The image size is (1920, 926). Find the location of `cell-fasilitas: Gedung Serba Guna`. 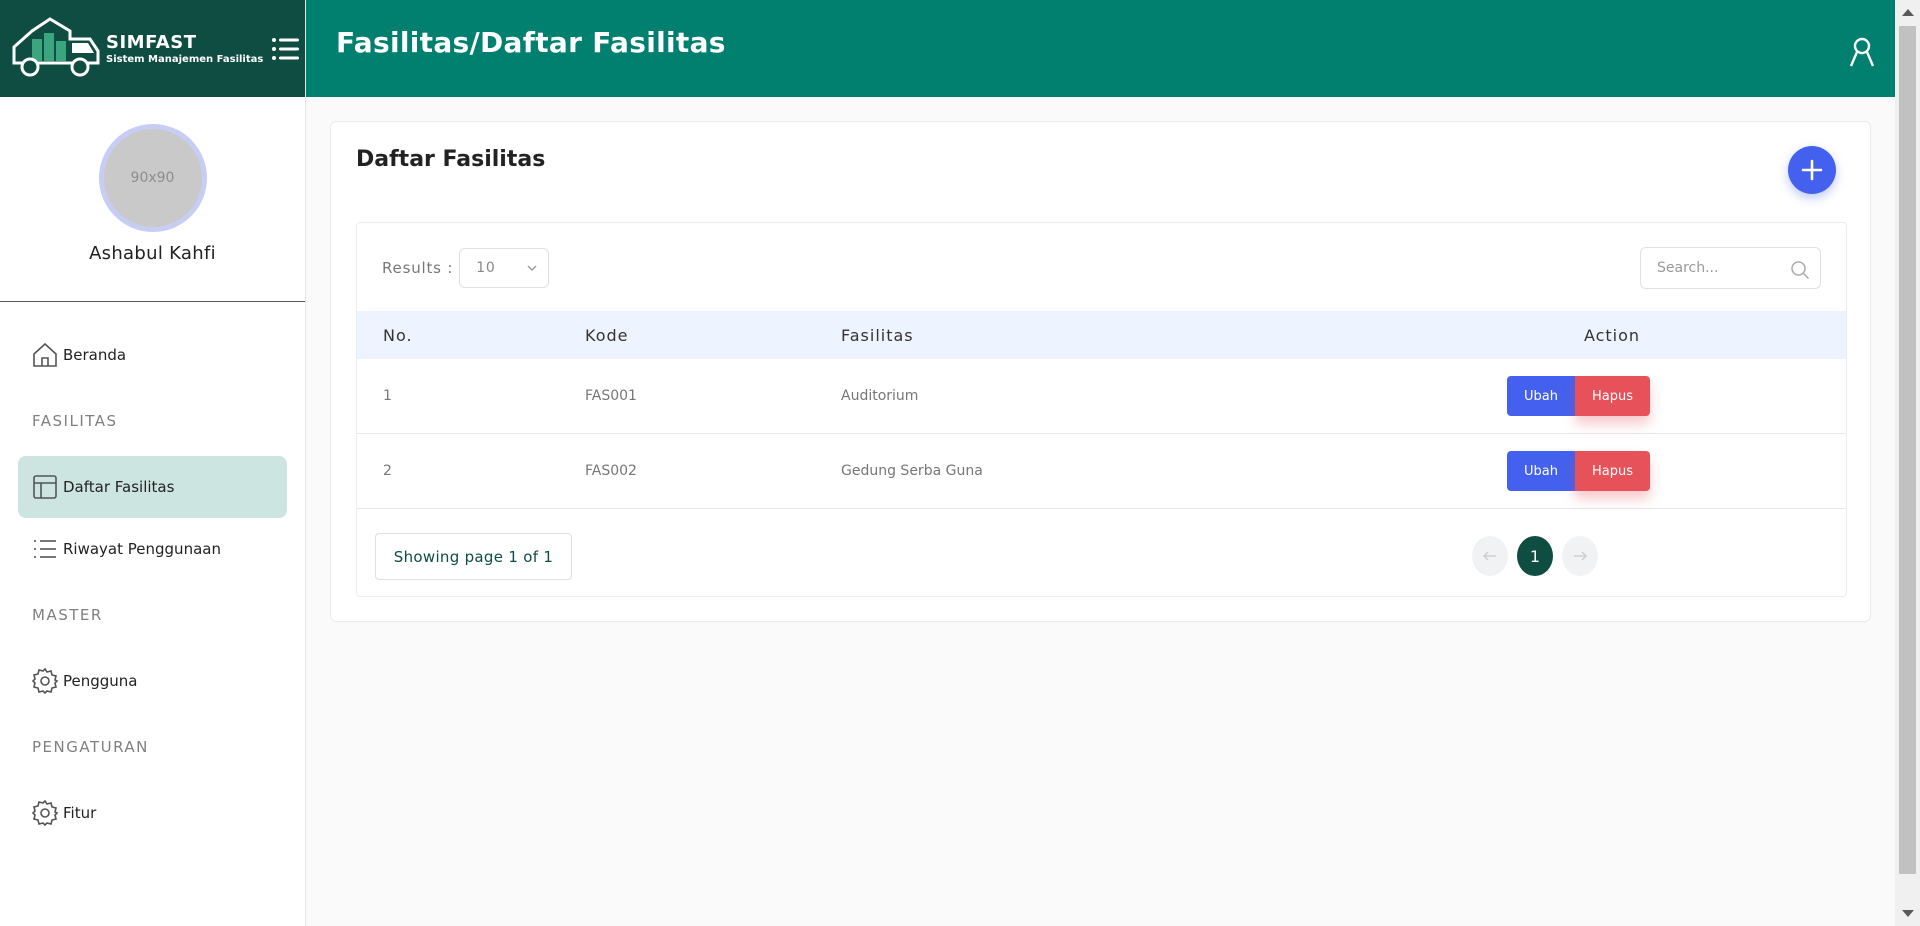

cell-fasilitas: Gedung Serba Guna is located at coordinates (912, 471).